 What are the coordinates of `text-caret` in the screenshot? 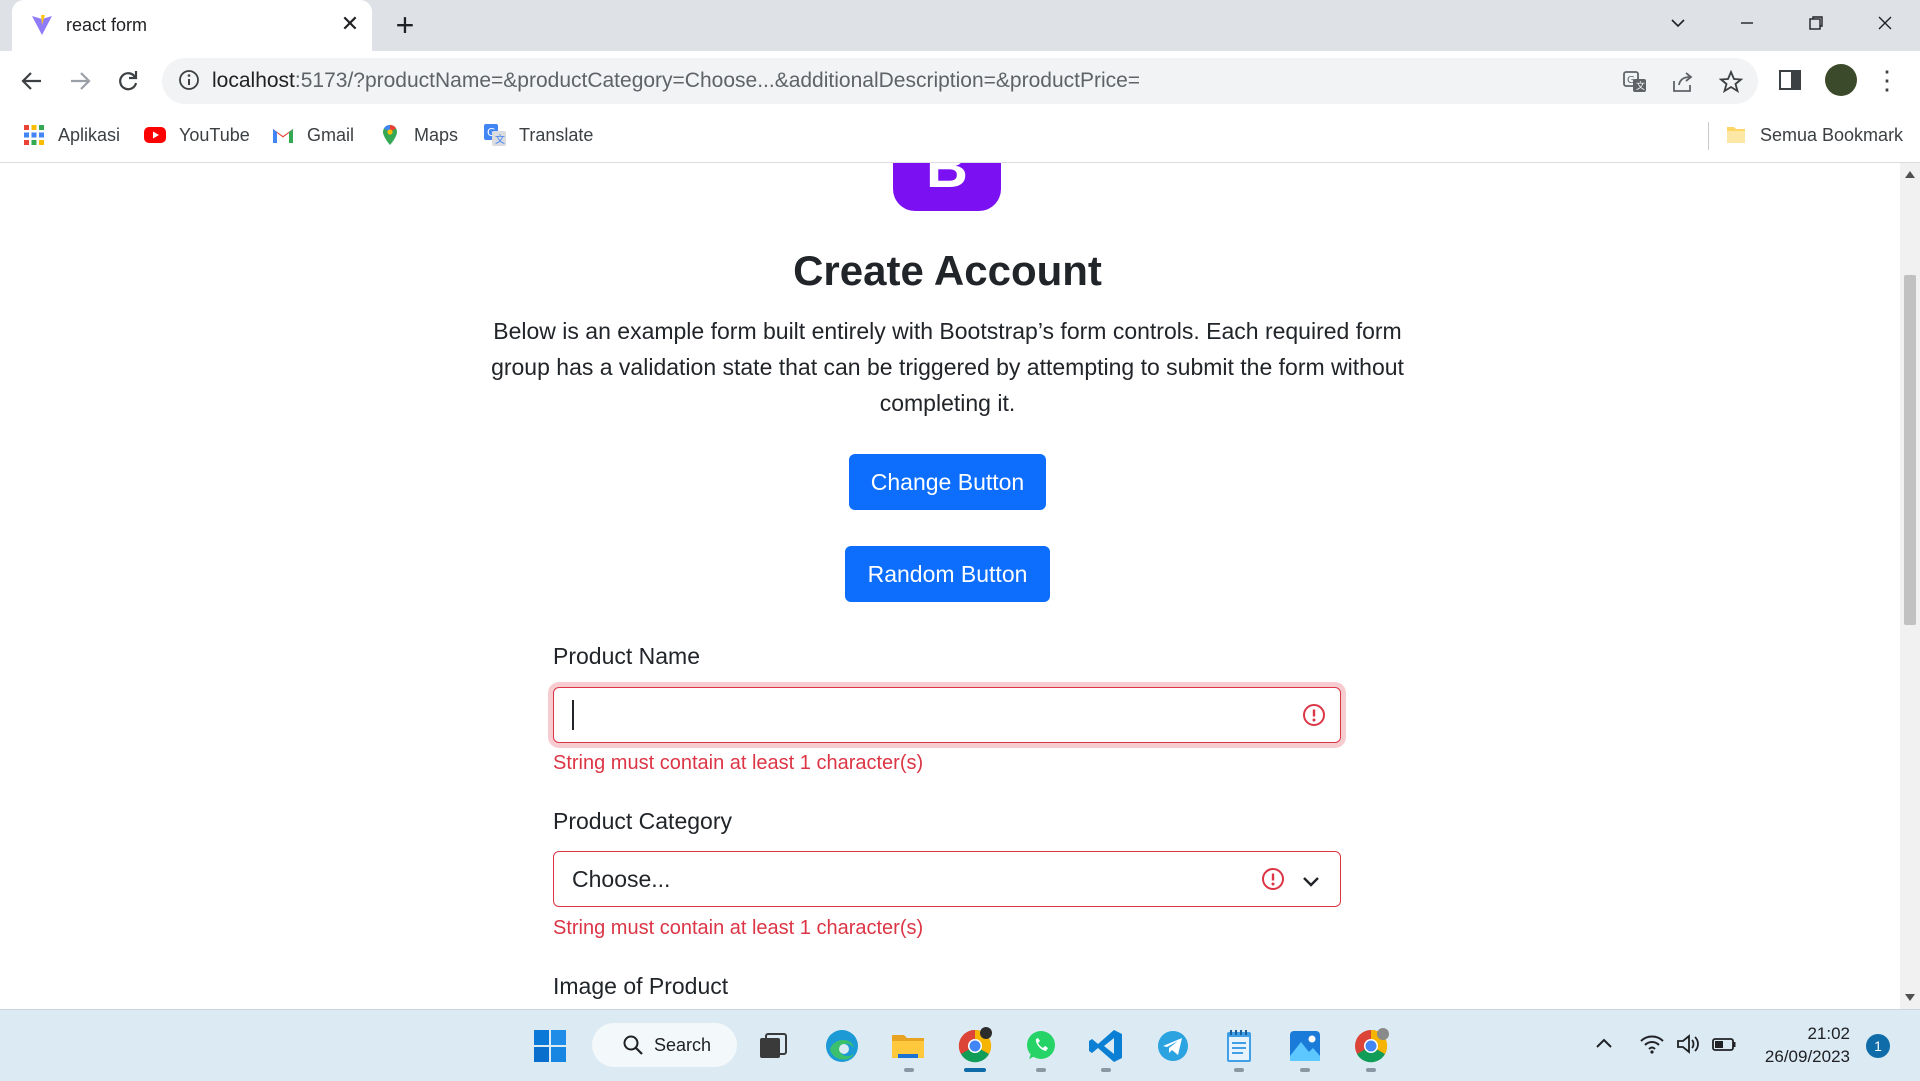 It's located at (573, 715).